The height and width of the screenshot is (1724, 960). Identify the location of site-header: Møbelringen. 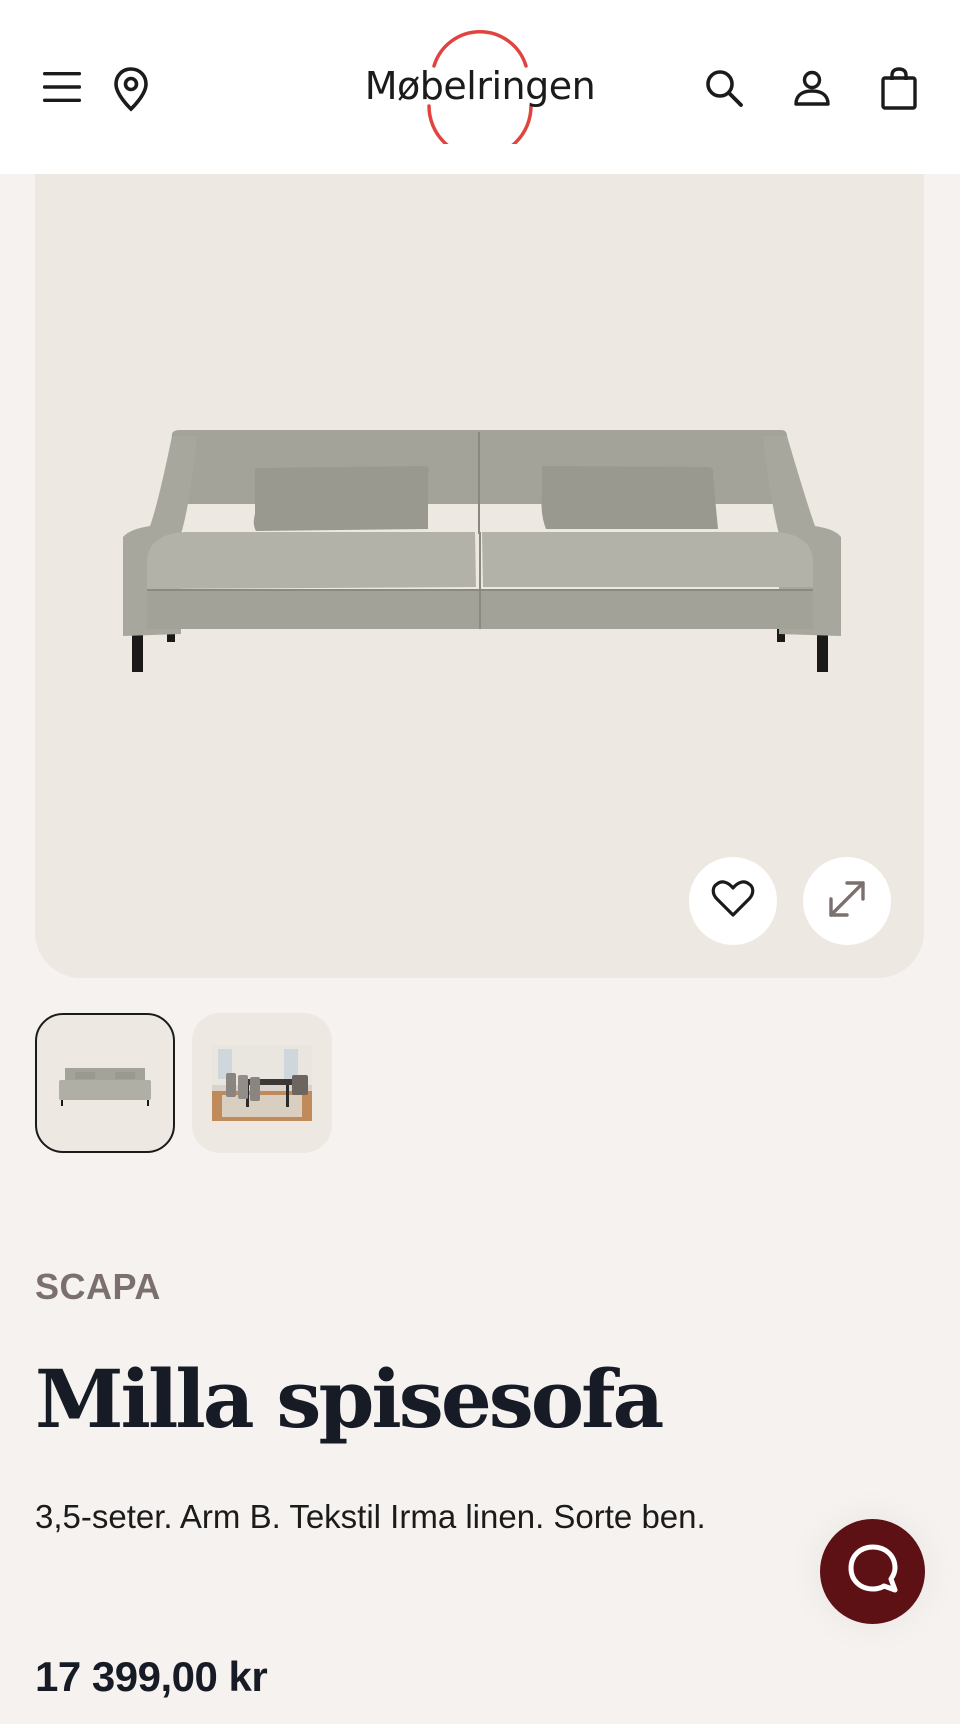
(480, 87).